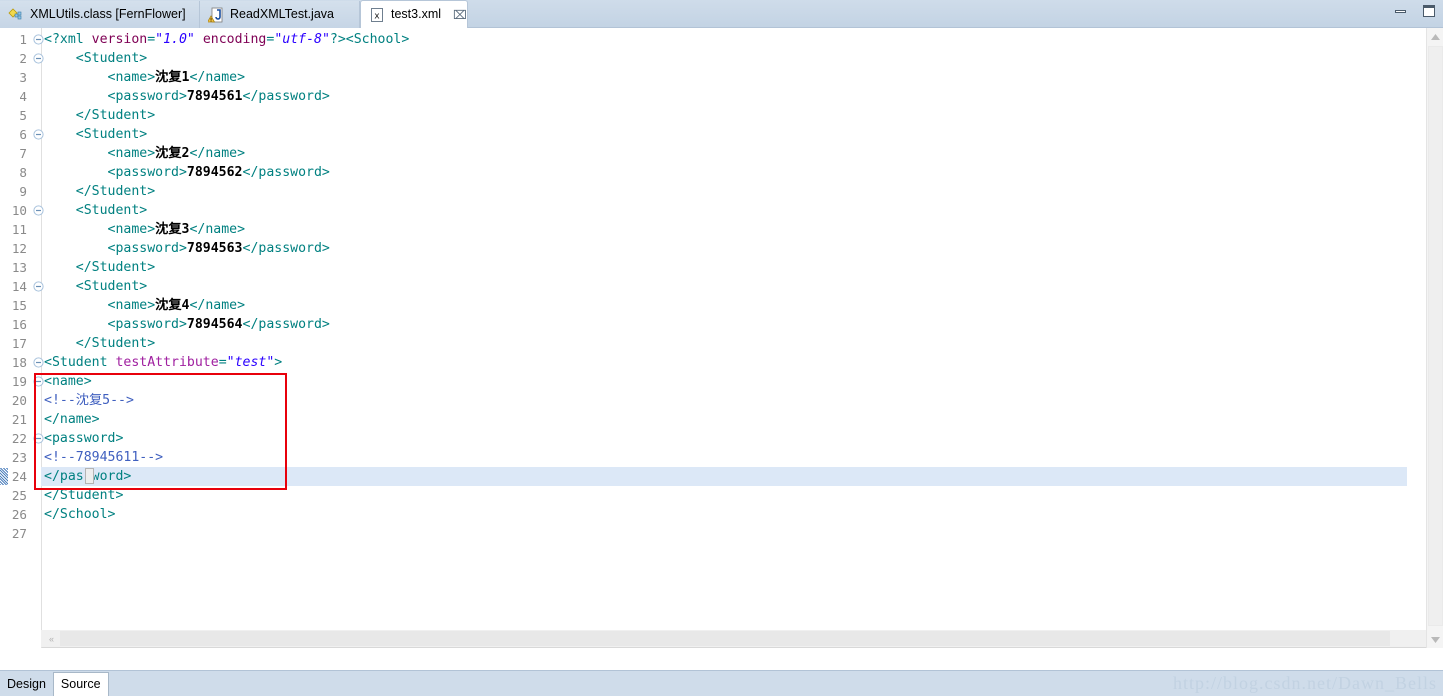 This screenshot has width=1443, height=696. What do you see at coordinates (725, 638) in the screenshot?
I see `horizontal-scroll-thumb` at bounding box center [725, 638].